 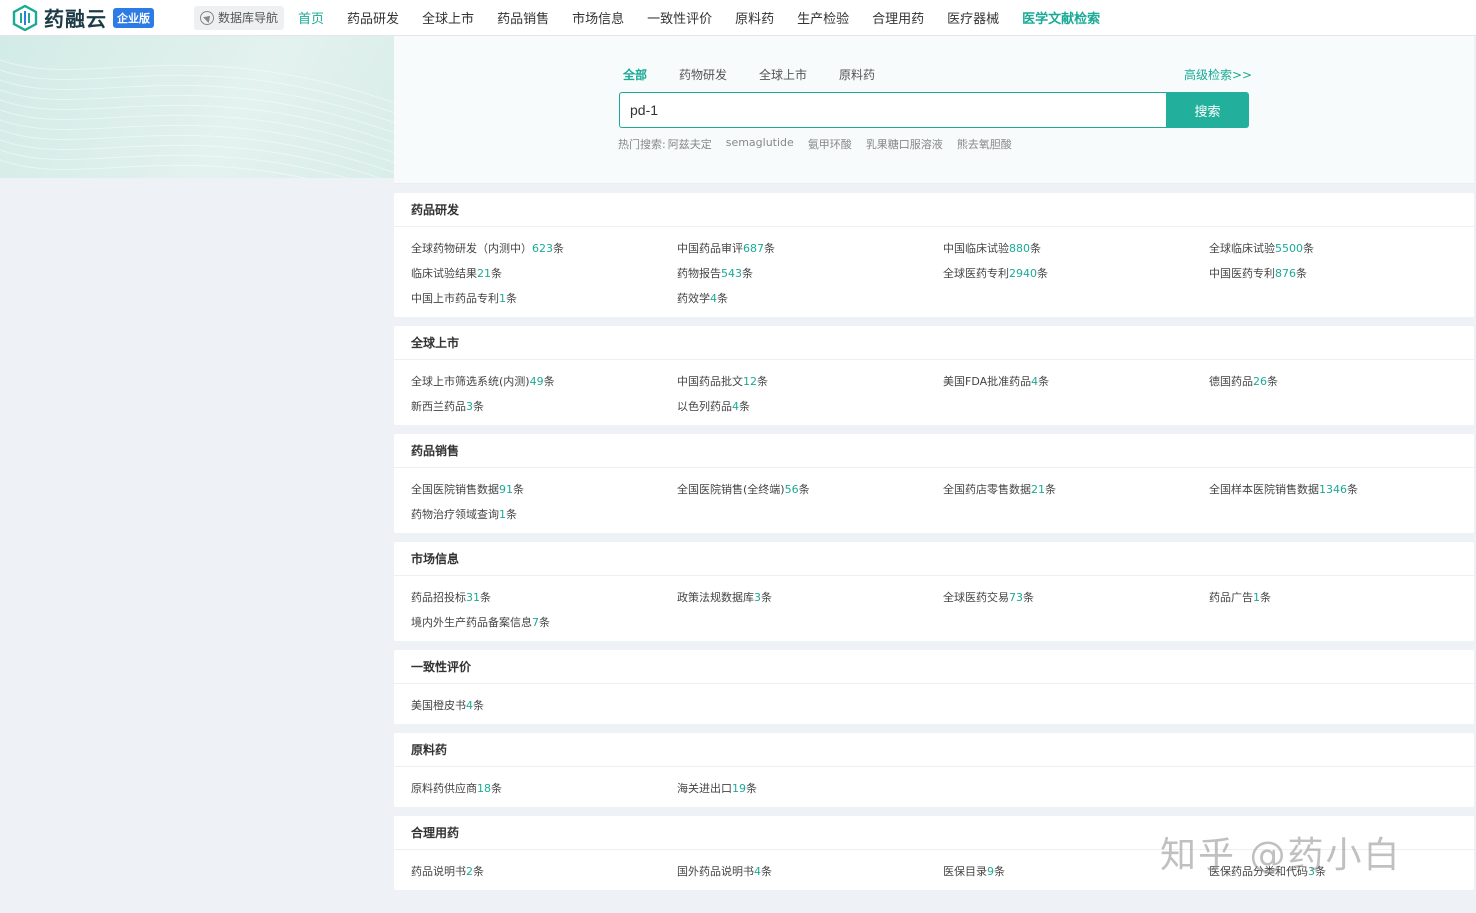 What do you see at coordinates (693, 298) in the screenshot?
I see `database-name: 药效学` at bounding box center [693, 298].